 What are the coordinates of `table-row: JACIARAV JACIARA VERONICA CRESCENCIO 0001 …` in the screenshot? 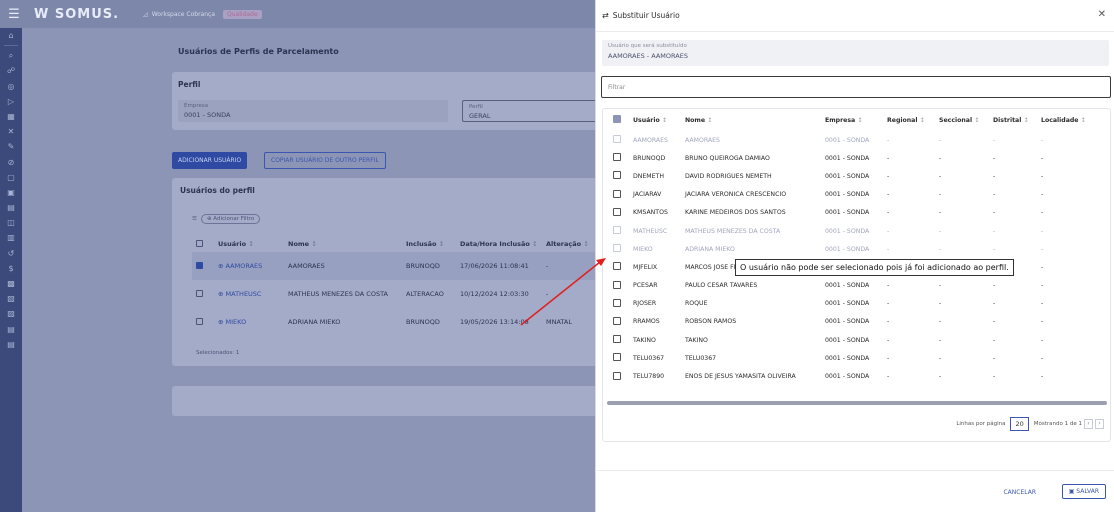 It's located at (855, 195).